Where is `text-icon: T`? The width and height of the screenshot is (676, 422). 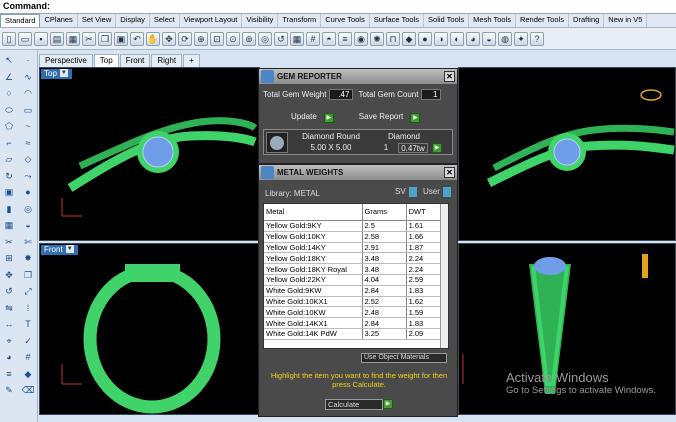
text-icon: T is located at coordinates (28, 324).